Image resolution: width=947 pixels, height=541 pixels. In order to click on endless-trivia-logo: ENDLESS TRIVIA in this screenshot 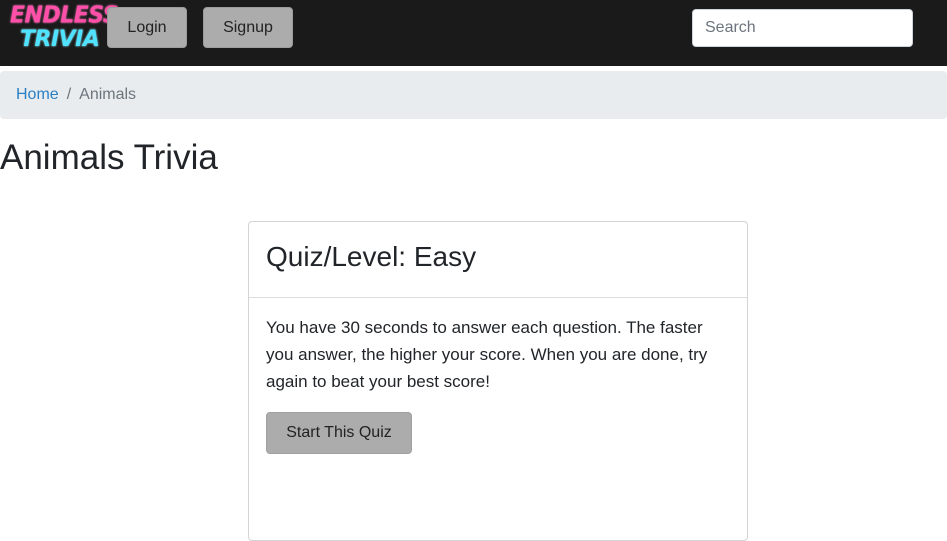, I will do `click(64, 28)`.